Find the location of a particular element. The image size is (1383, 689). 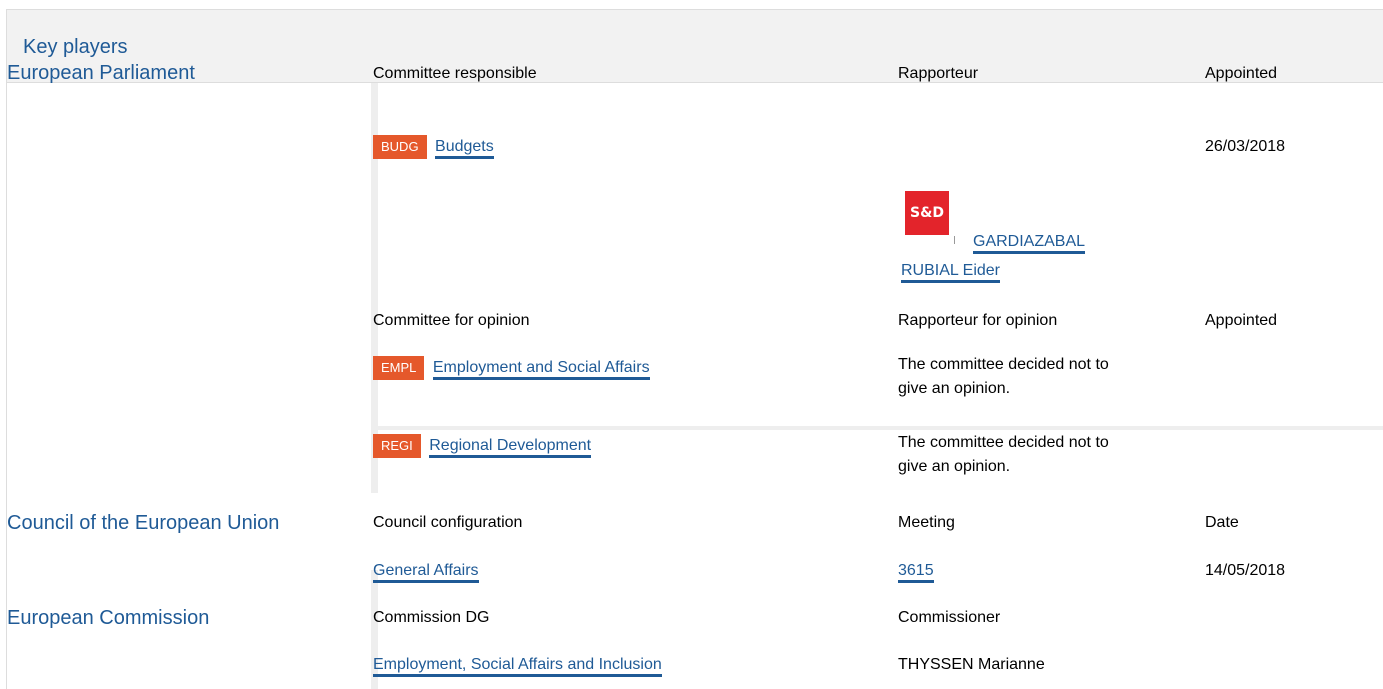

row-divider is located at coordinates (877, 428).